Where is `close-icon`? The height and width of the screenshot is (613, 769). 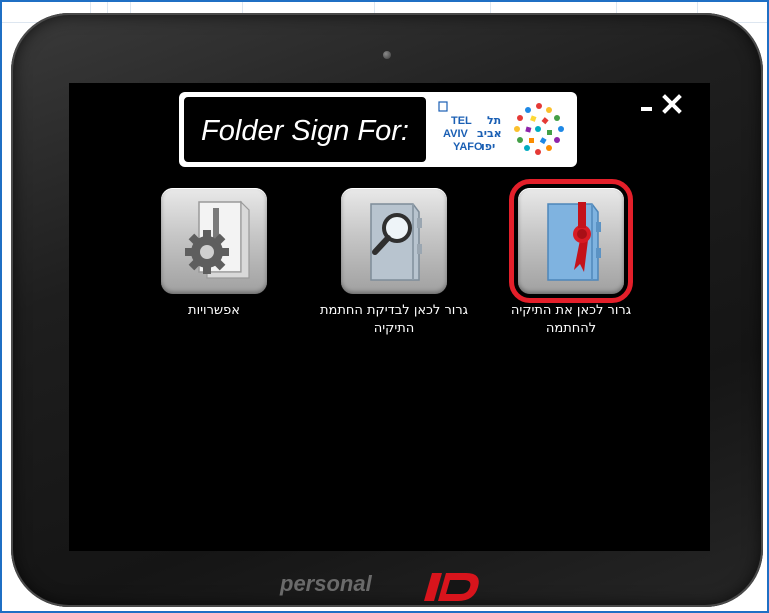
close-icon is located at coordinates (672, 104).